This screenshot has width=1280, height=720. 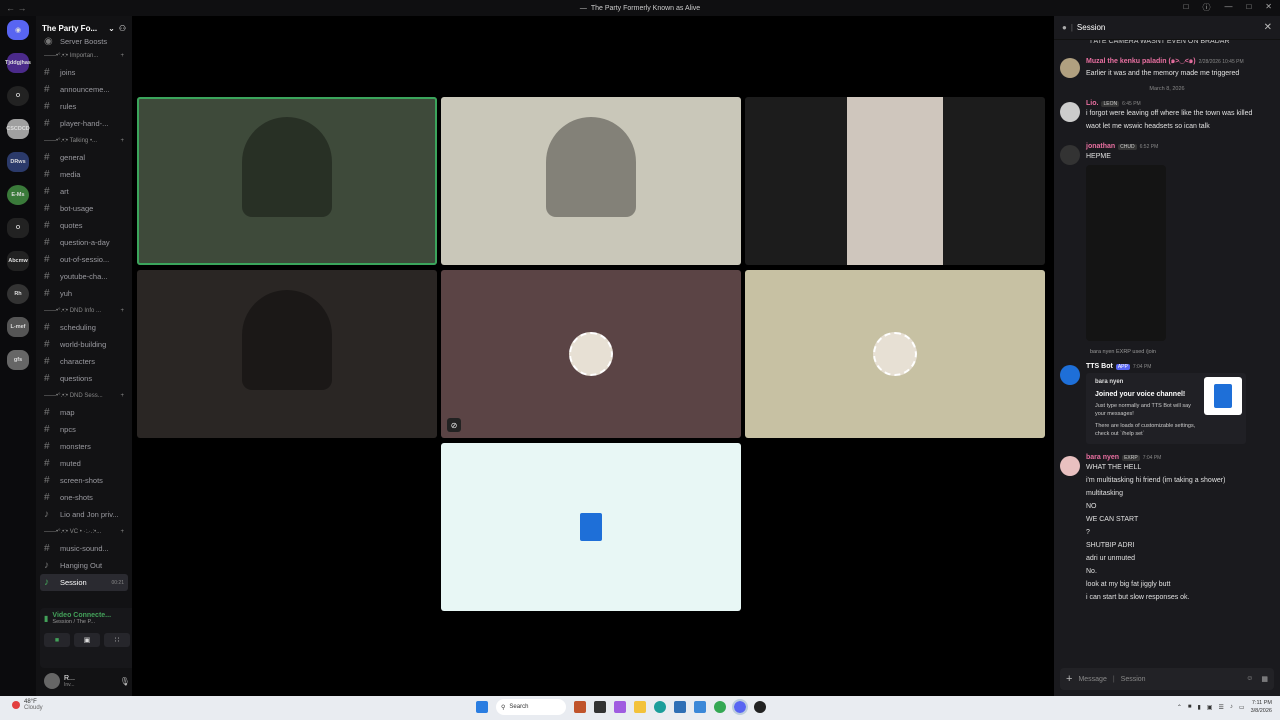 What do you see at coordinates (18, 63) in the screenshot?
I see `server-icon: Tjddgjhas` at bounding box center [18, 63].